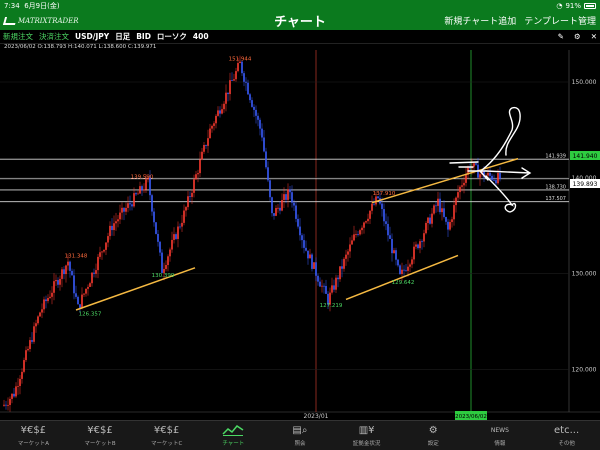  Describe the element at coordinates (300, 435) in the screenshot. I see `tab-inquiry: ▤⌕ 照会` at that location.